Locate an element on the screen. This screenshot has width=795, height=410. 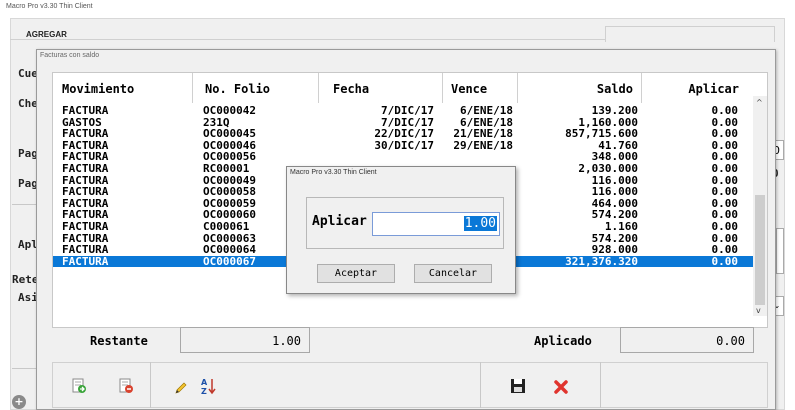
dialog-toolbar is located at coordinates (410, 385).